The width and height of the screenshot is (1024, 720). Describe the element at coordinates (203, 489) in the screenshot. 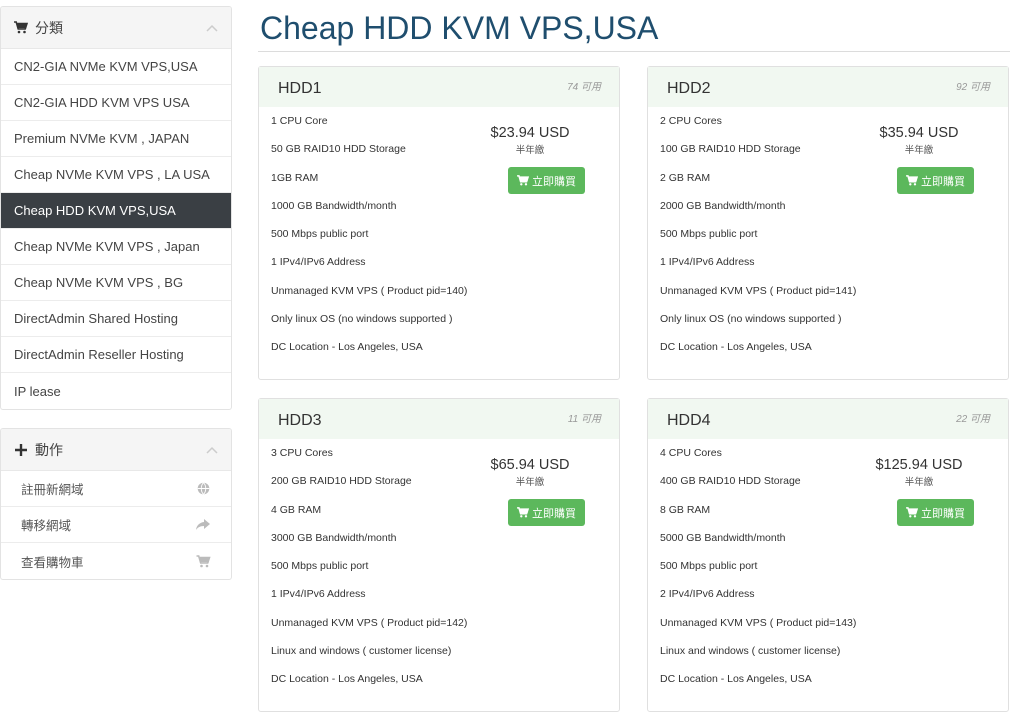

I see `globe-icon` at that location.